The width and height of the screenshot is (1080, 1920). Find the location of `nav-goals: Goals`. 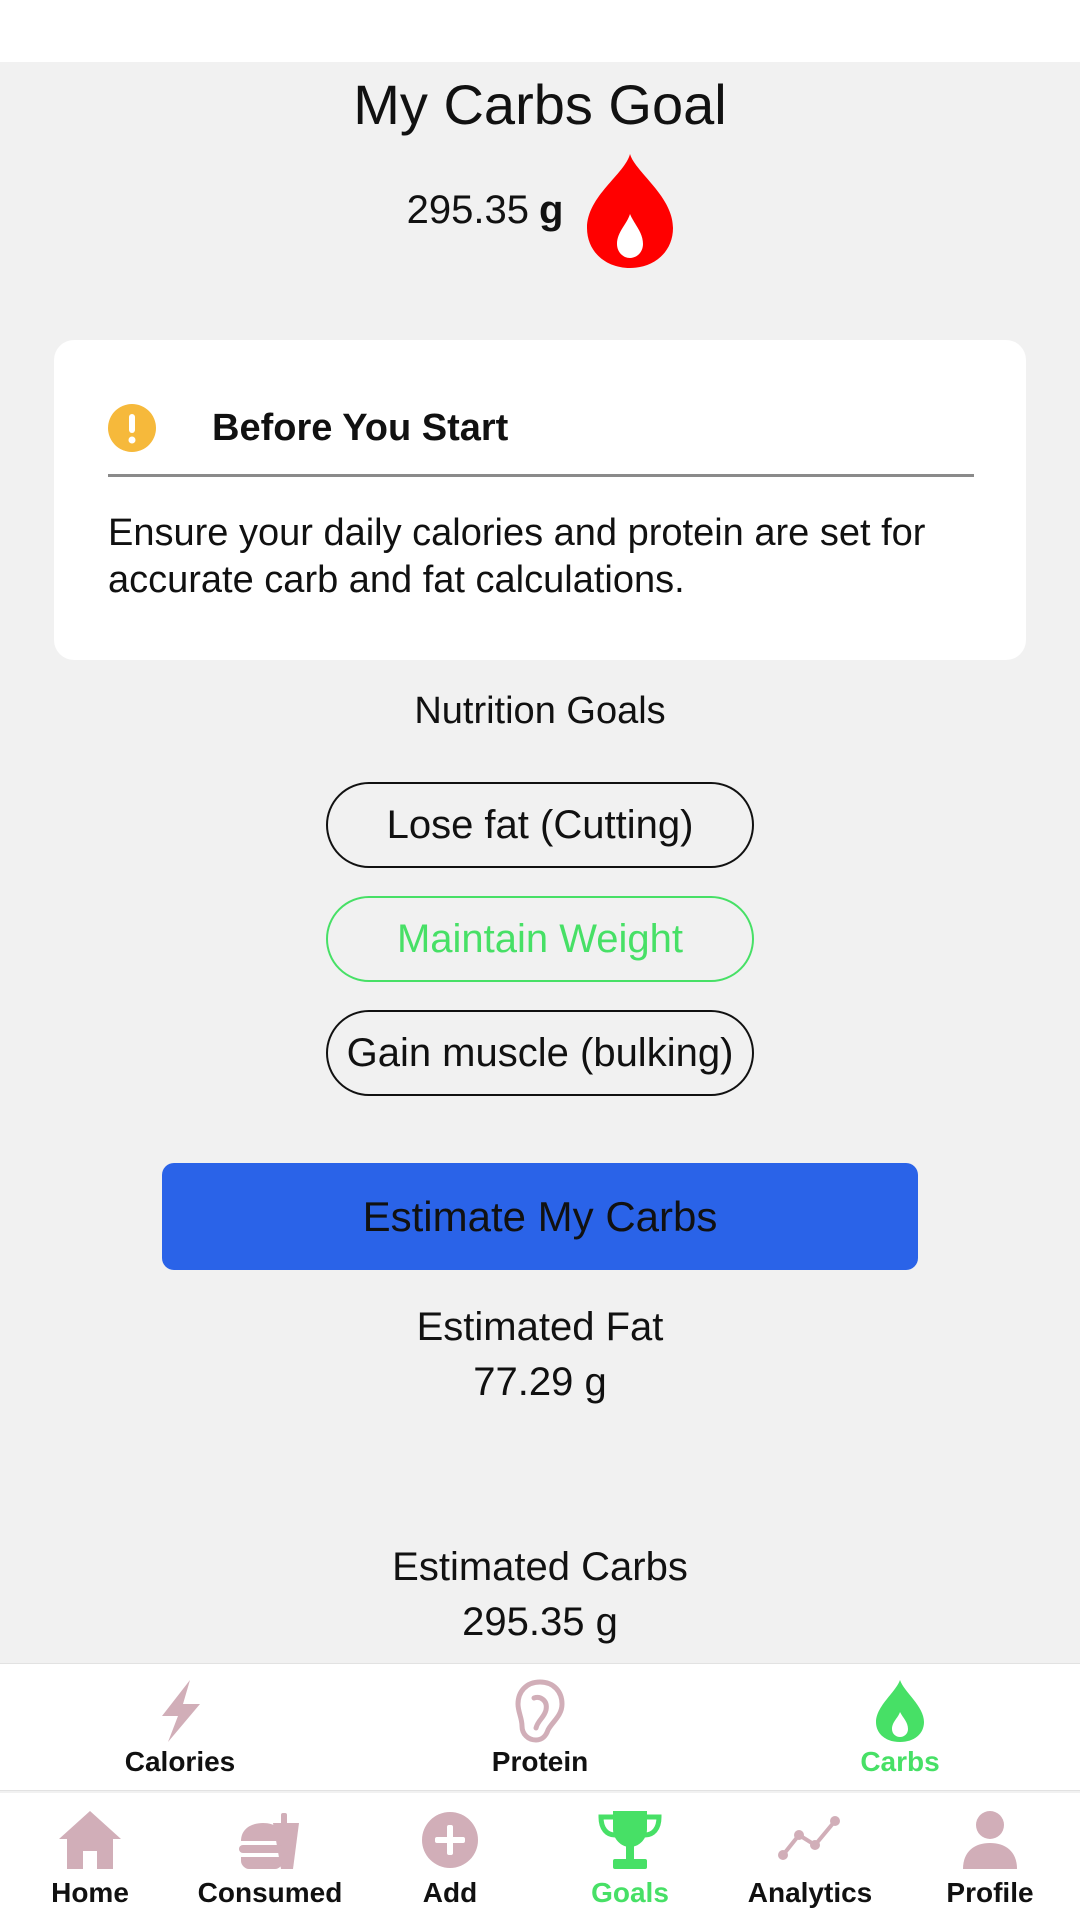

nav-goals: Goals is located at coordinates (630, 1858).